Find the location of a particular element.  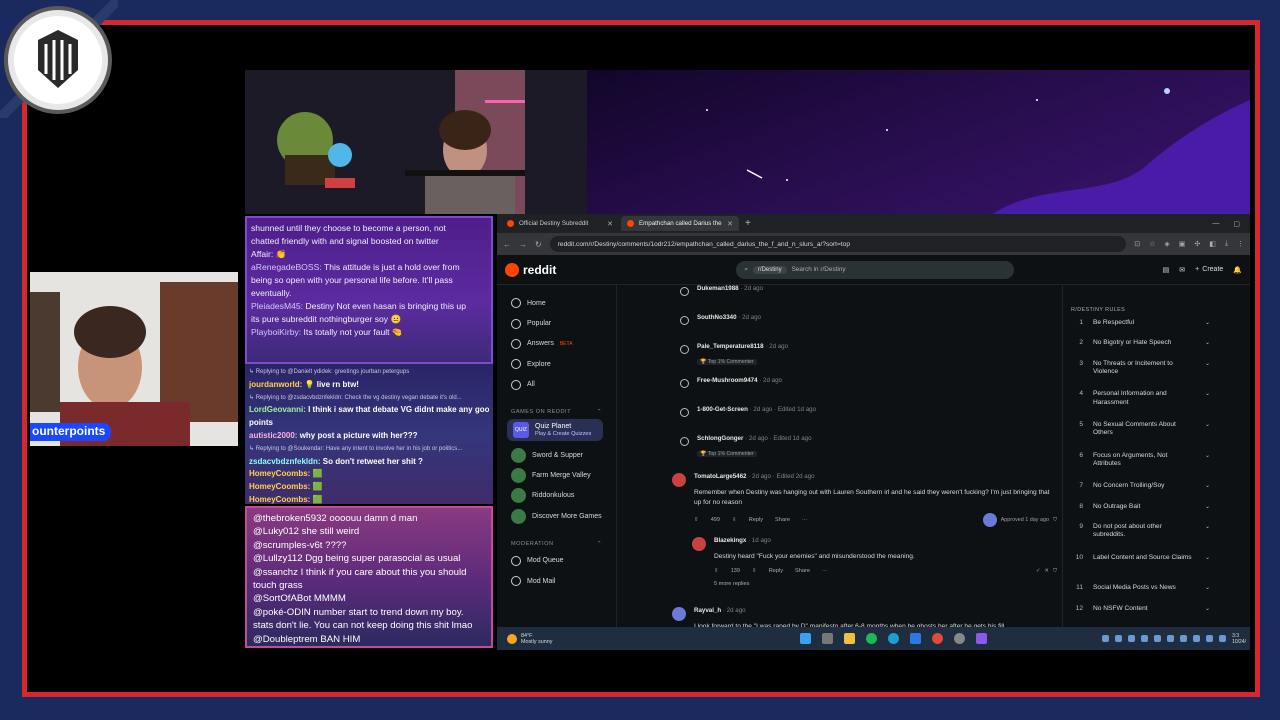

obs-icon is located at coordinates (960, 638).